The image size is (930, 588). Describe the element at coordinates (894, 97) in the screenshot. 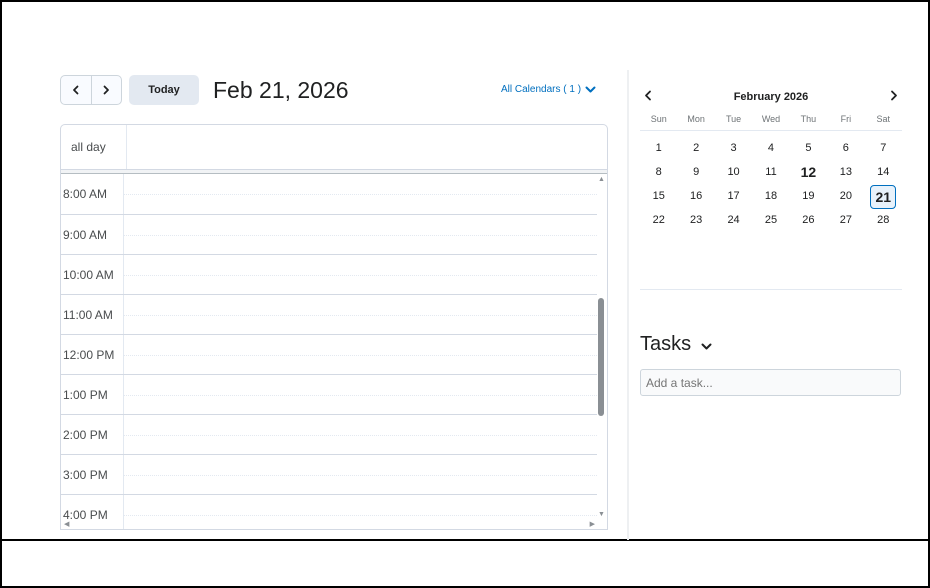

I see `next-month-button` at that location.